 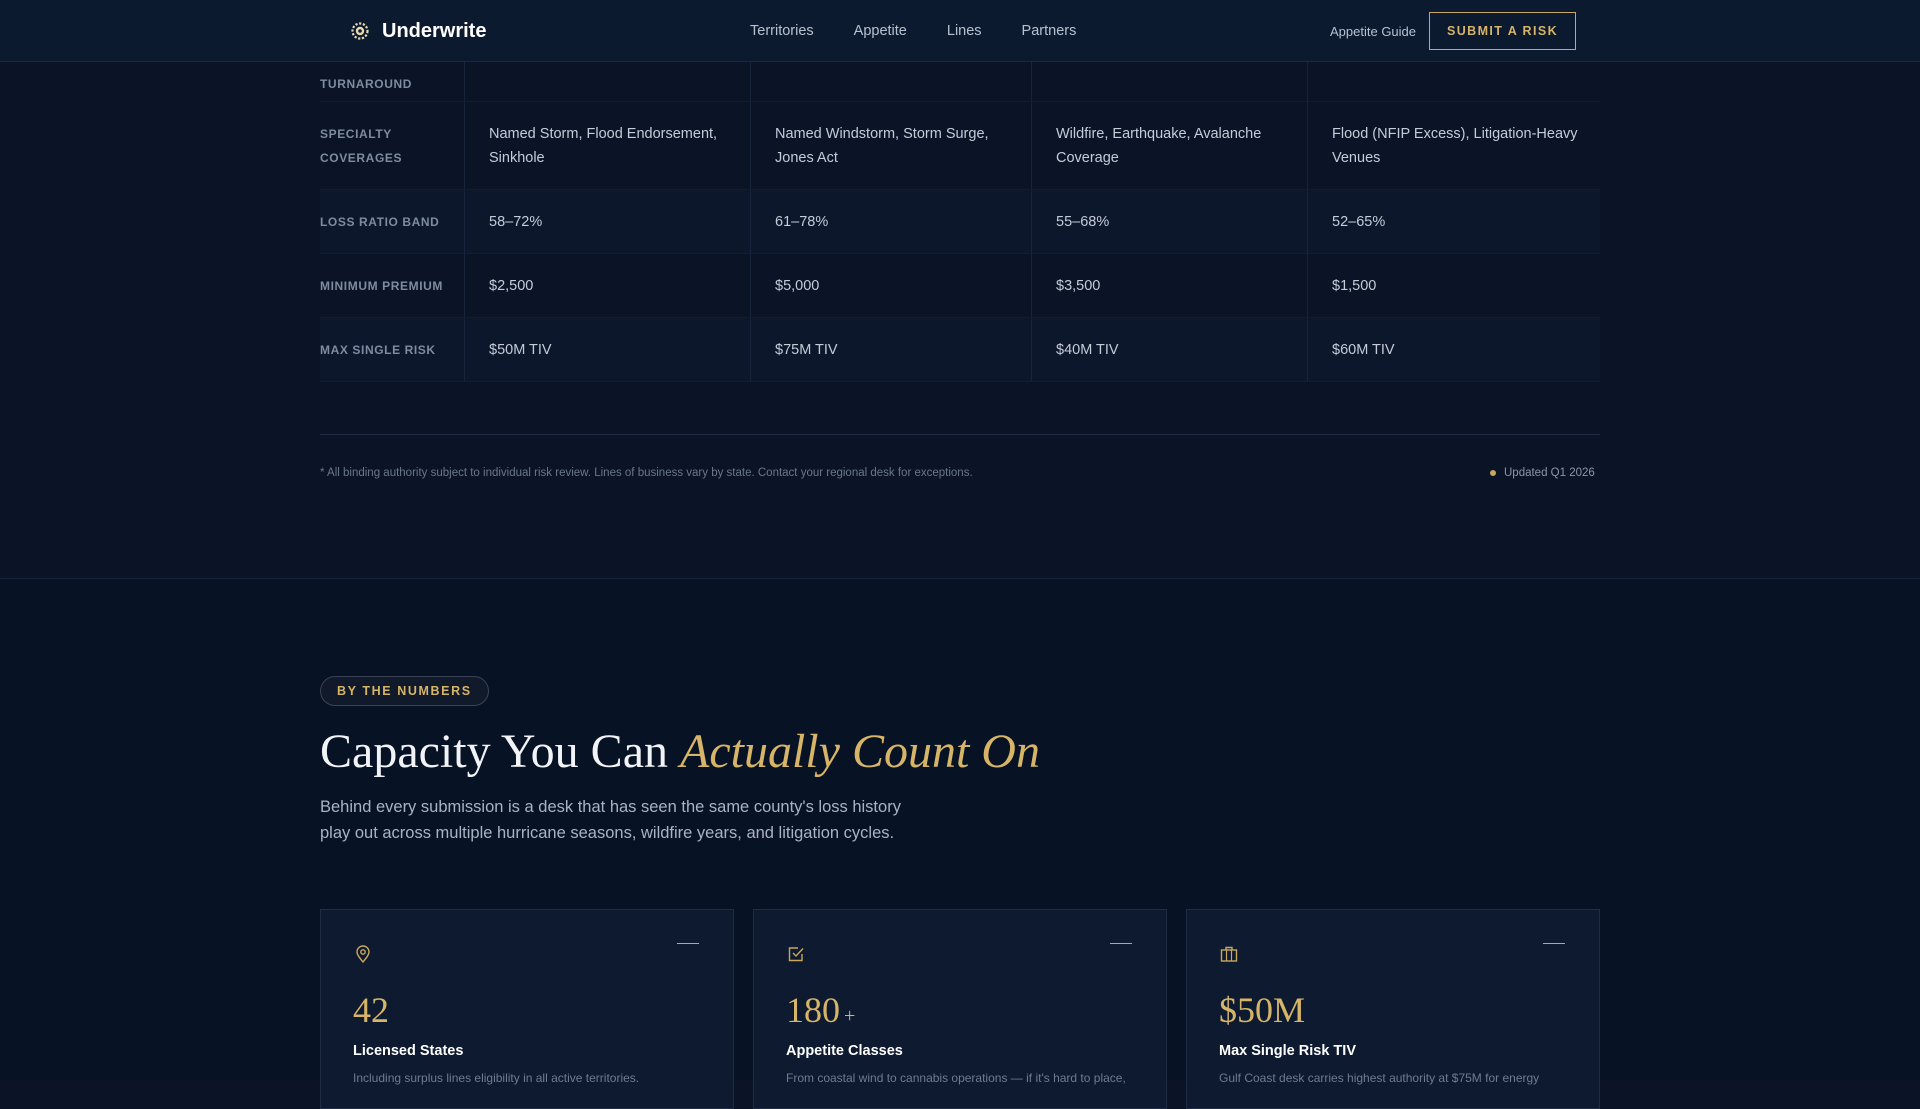 What do you see at coordinates (891, 349) in the screenshot?
I see `table-cell: $75M TIV` at bounding box center [891, 349].